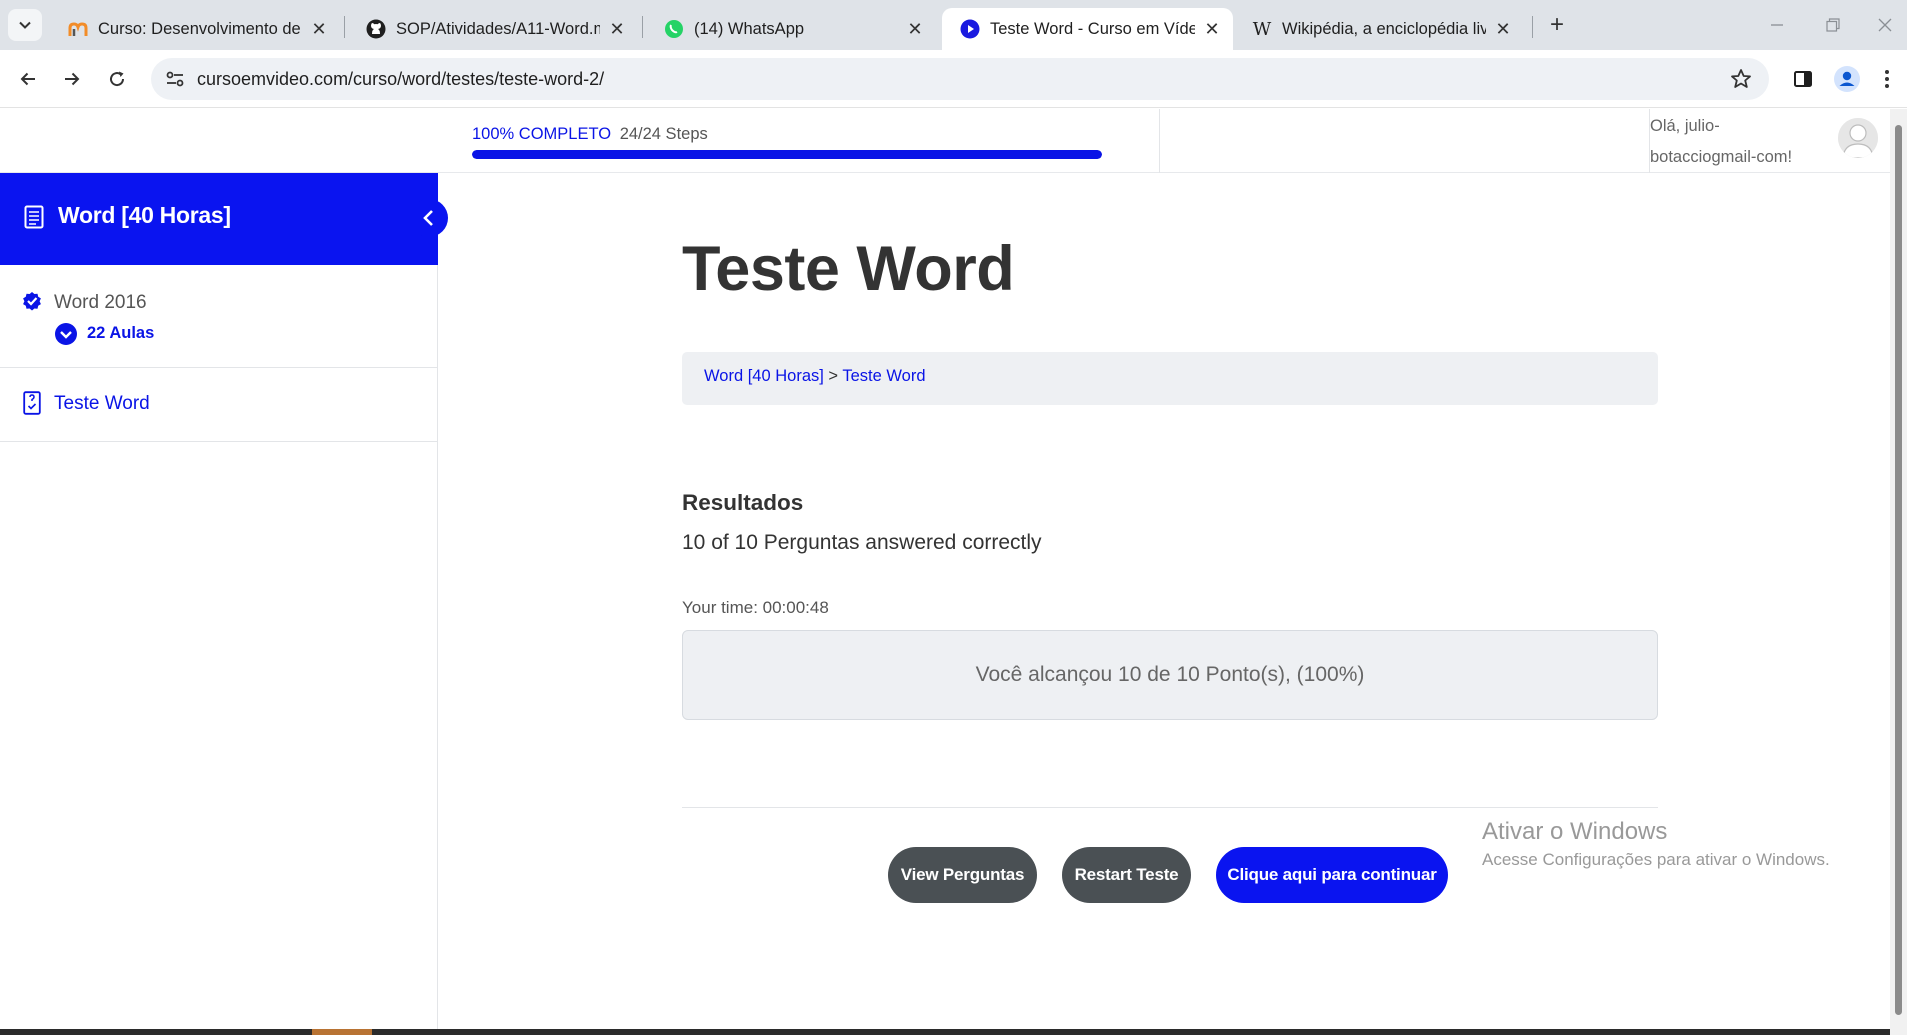 This screenshot has height=1035, width=1907. Describe the element at coordinates (862, 542) in the screenshot. I see `results-summary: 10 of 10 Perguntas answered correctly` at that location.